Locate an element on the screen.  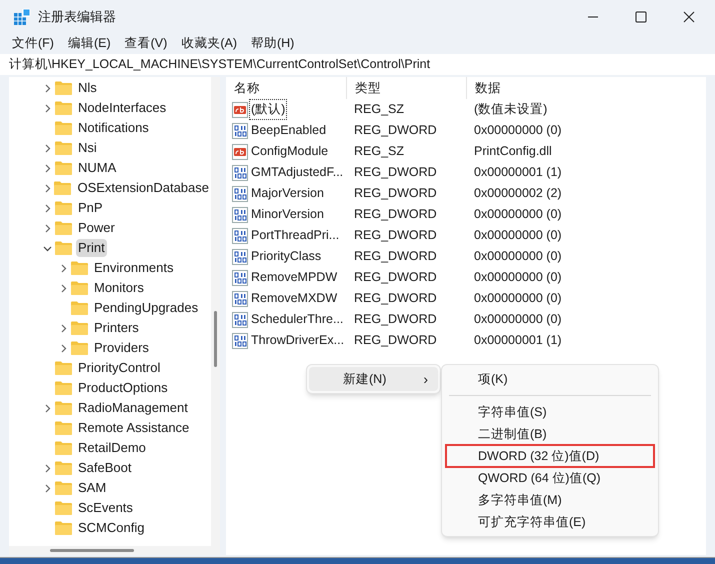
tree-item: Printers is located at coordinates (116, 328).